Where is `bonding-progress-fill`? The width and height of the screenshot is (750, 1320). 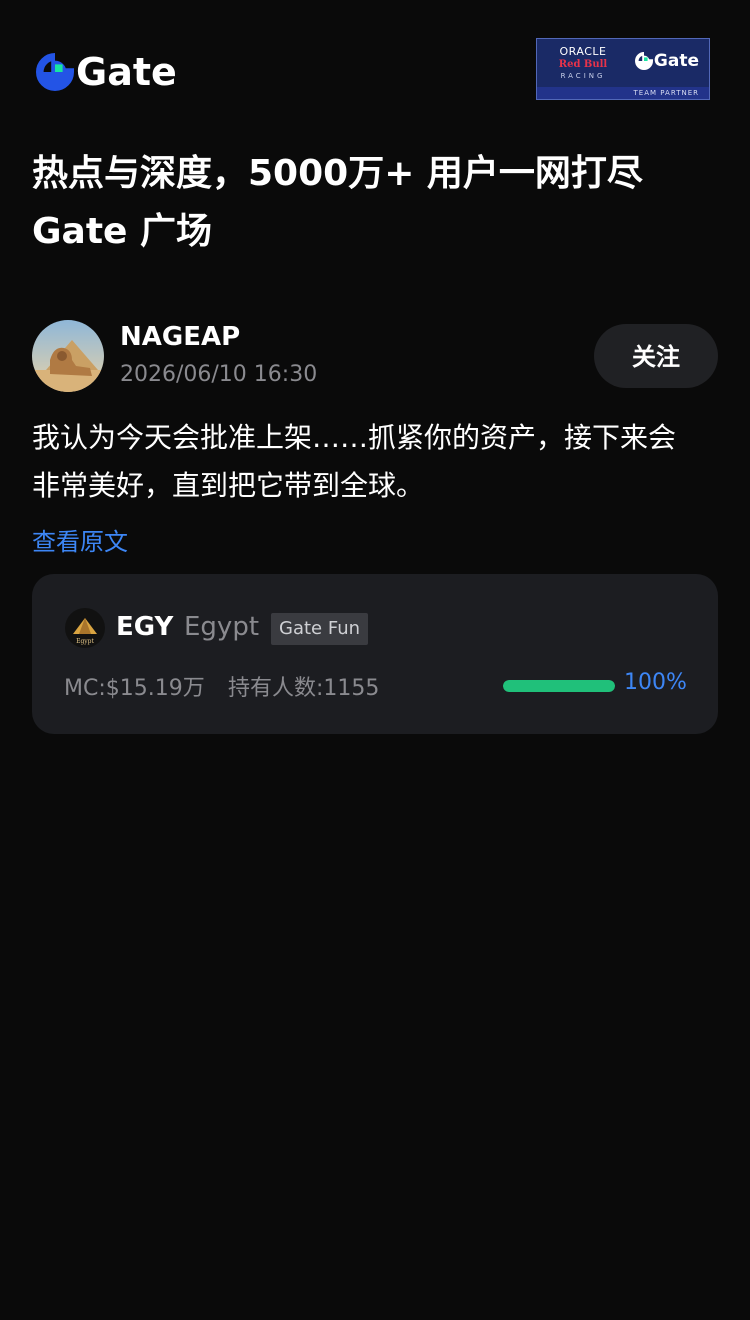
bonding-progress-fill is located at coordinates (559, 686).